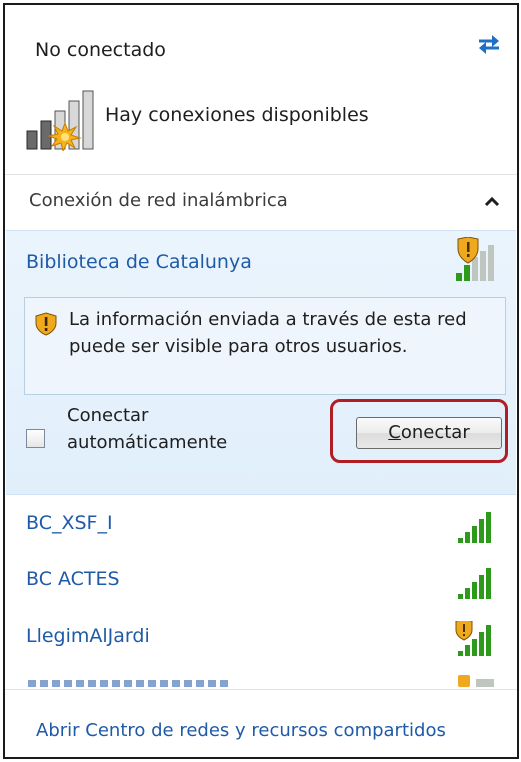 The image size is (521, 762). What do you see at coordinates (69, 523) in the screenshot?
I see `network-name: BC_XSF_I` at bounding box center [69, 523].